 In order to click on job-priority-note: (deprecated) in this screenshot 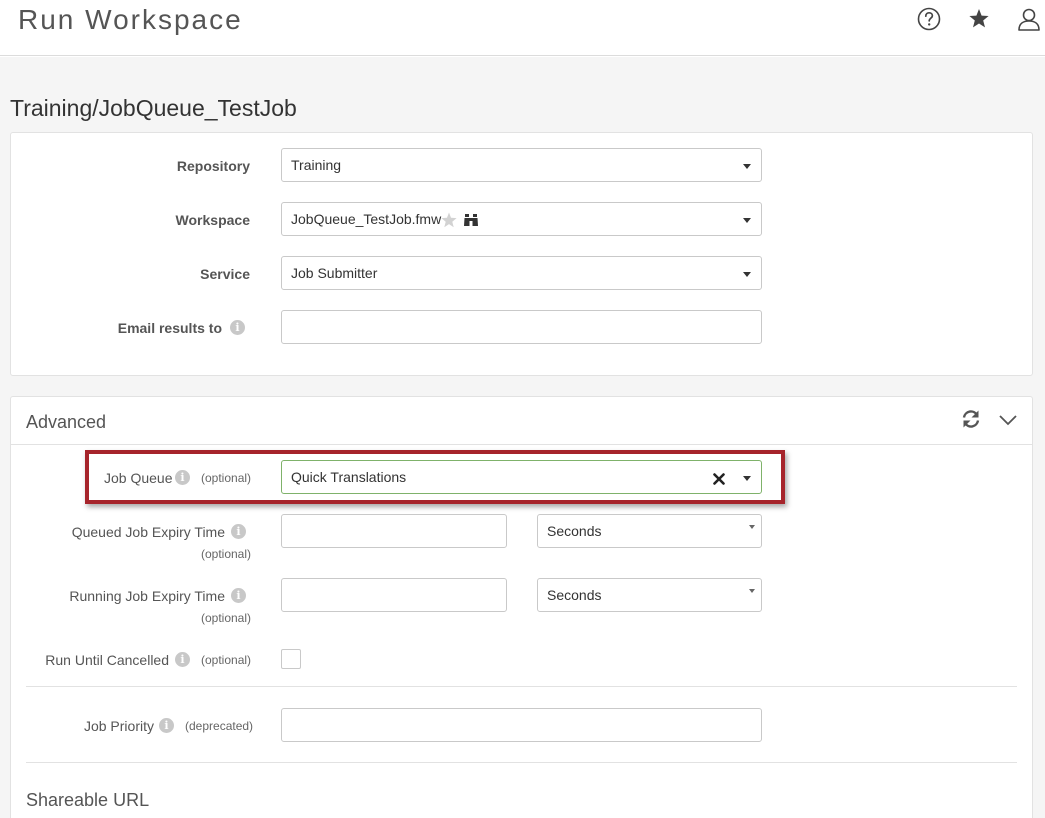, I will do `click(219, 726)`.